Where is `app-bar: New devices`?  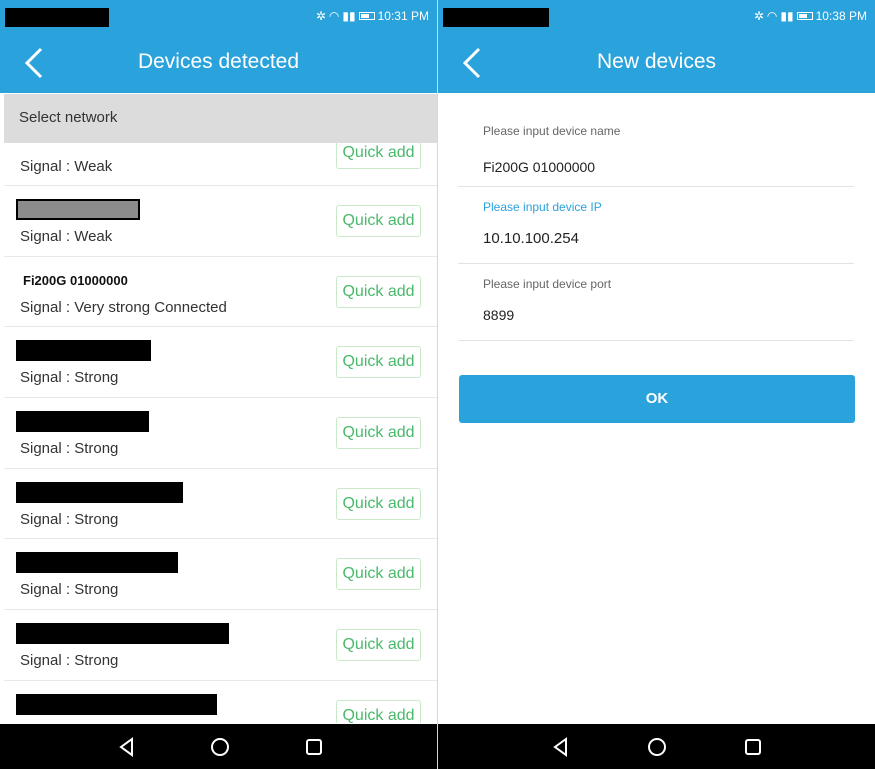
app-bar: New devices is located at coordinates (656, 63).